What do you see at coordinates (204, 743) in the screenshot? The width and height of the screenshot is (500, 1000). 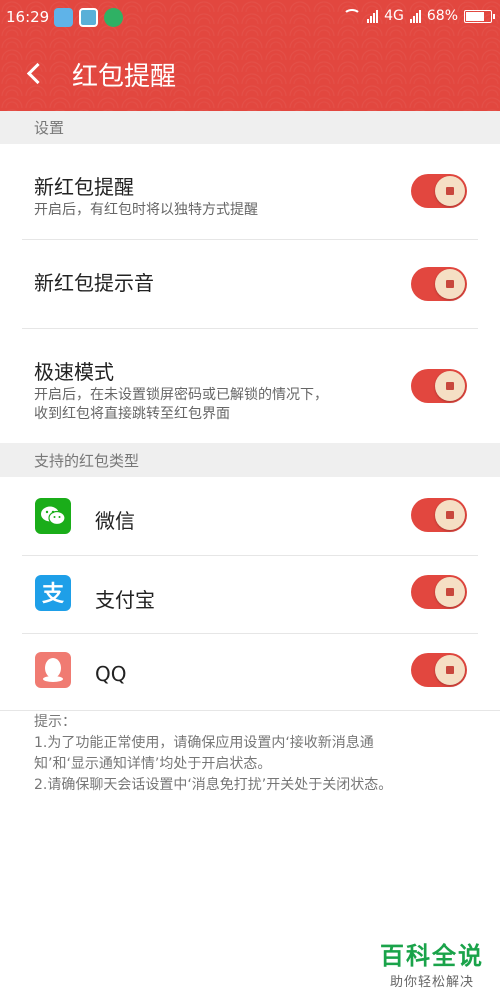 I see `tips-line: 1.为了功能正常使用，请确保应用设置内‘接收新消息通` at bounding box center [204, 743].